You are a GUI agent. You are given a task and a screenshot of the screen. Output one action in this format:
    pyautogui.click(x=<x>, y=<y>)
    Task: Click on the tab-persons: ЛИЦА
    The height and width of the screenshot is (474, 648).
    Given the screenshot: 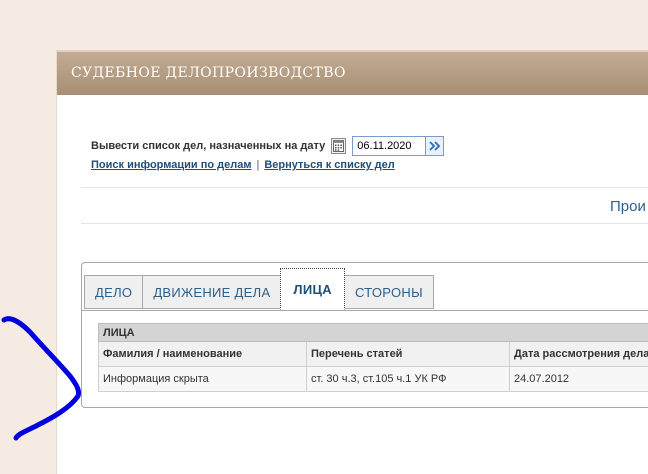 What is the action you would take?
    pyautogui.click(x=312, y=289)
    